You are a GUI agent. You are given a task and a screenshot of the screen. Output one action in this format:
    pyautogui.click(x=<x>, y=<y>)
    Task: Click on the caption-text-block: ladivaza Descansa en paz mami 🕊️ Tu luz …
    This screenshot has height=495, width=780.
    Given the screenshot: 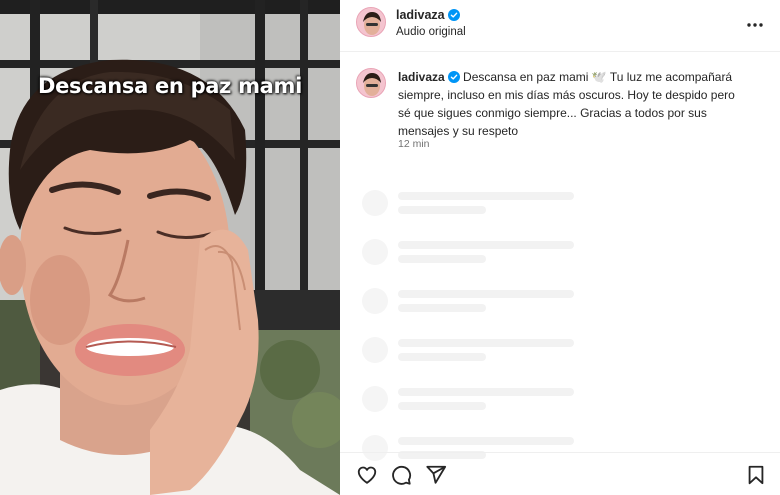 What is the action you would take?
    pyautogui.click(x=568, y=104)
    